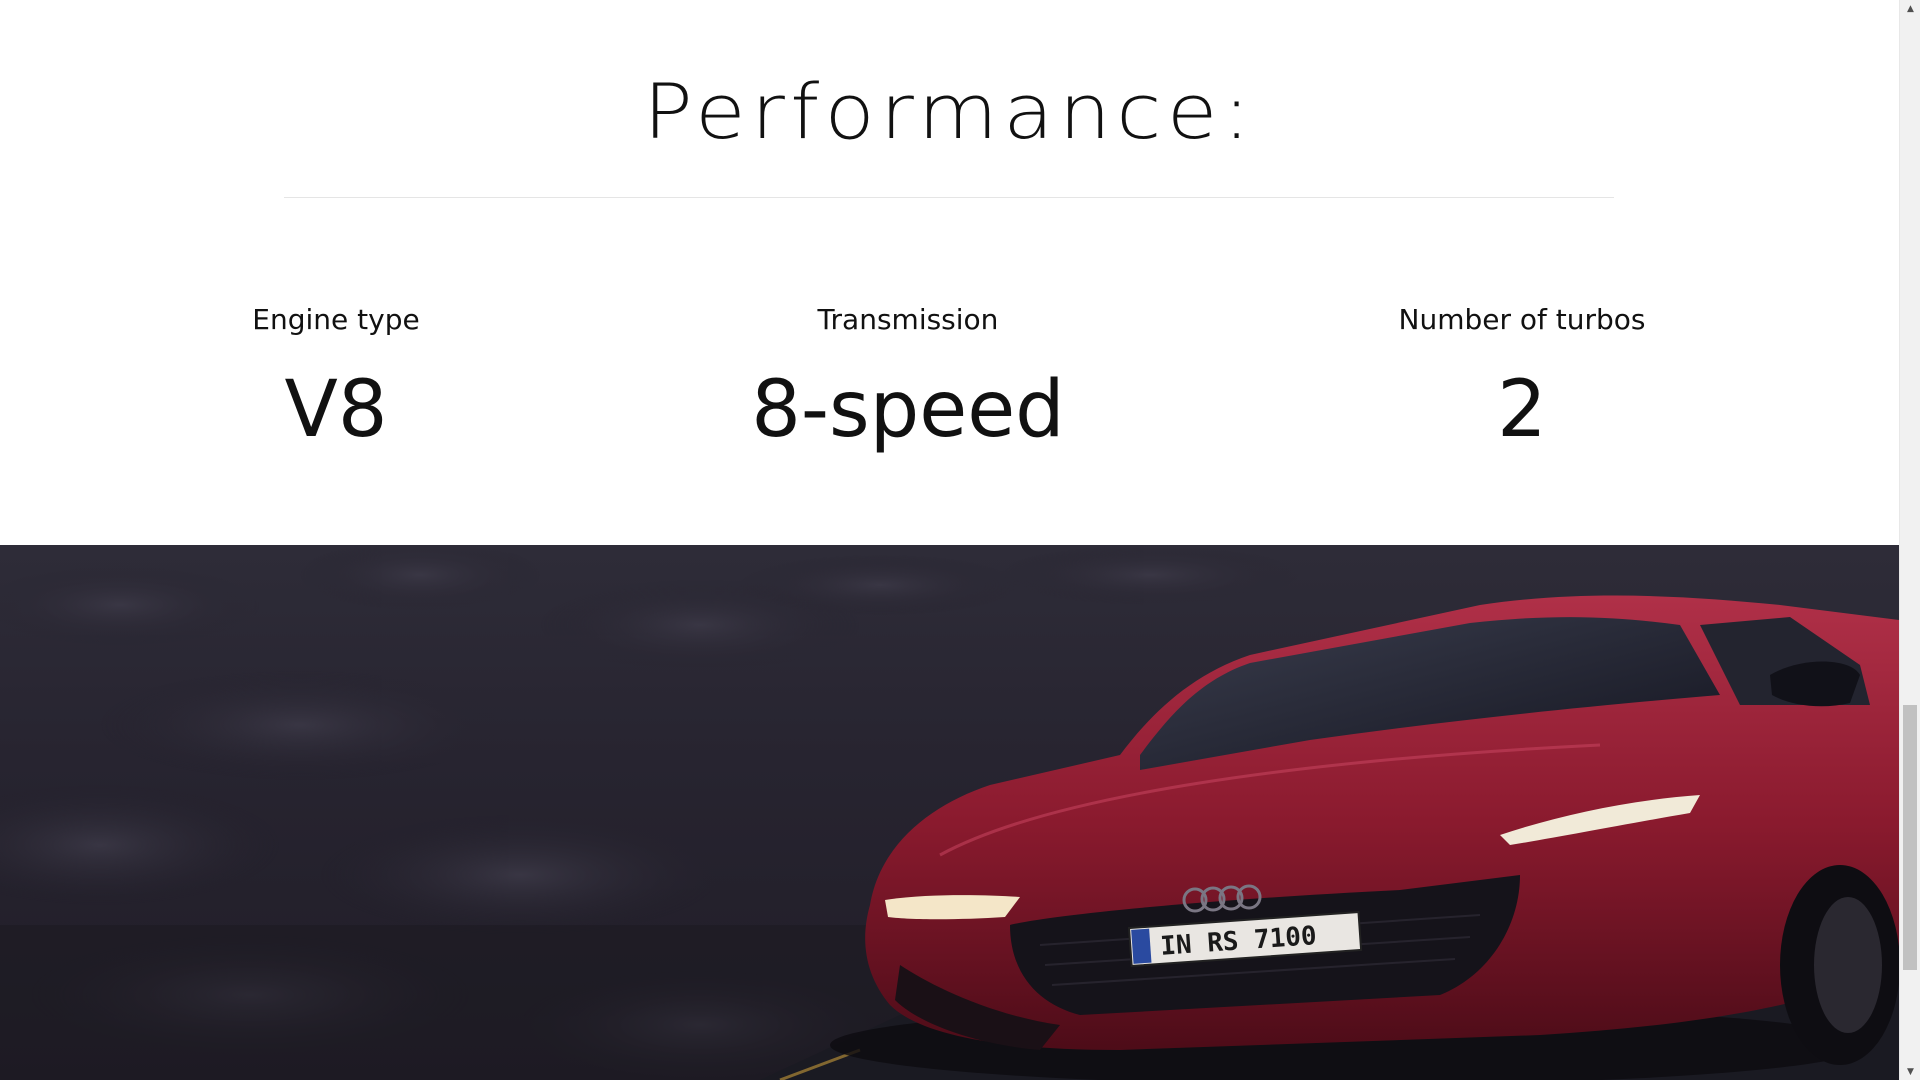  Describe the element at coordinates (908, 410) in the screenshot. I see `spec-value: 8-speed` at that location.